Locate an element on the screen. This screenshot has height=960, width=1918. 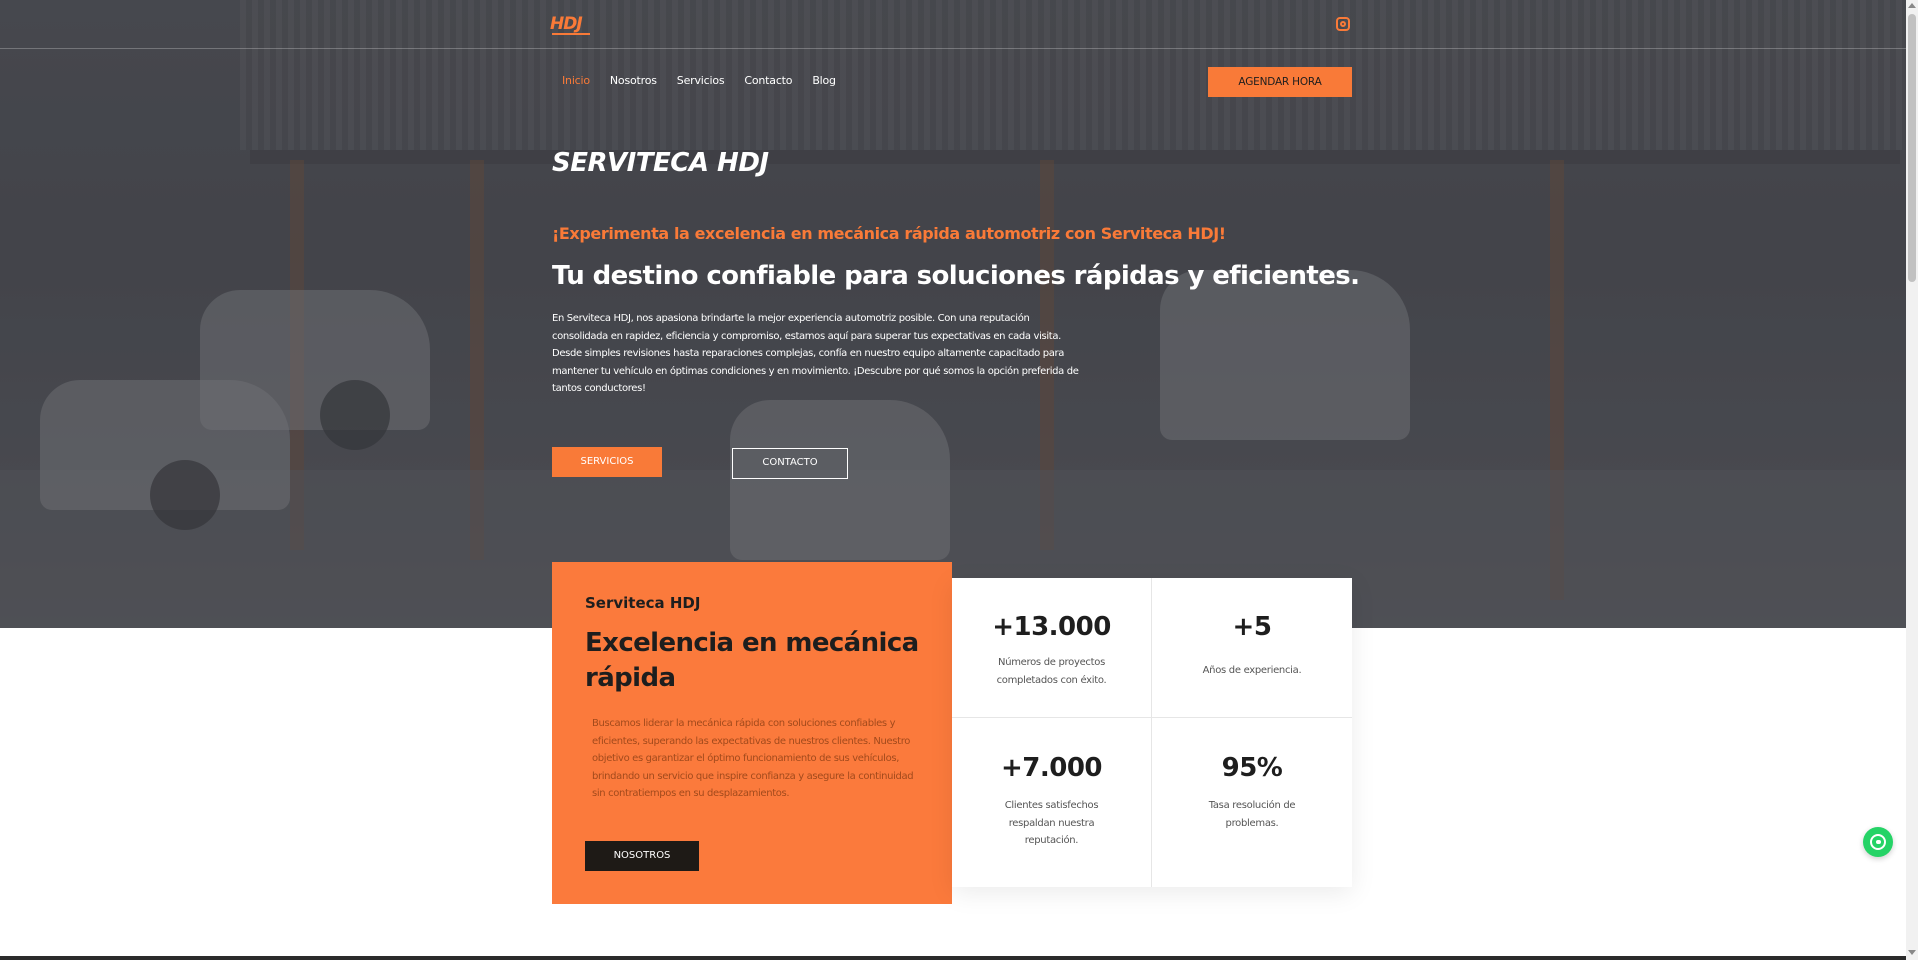
page-scrollbar is located at coordinates (1912, 480).